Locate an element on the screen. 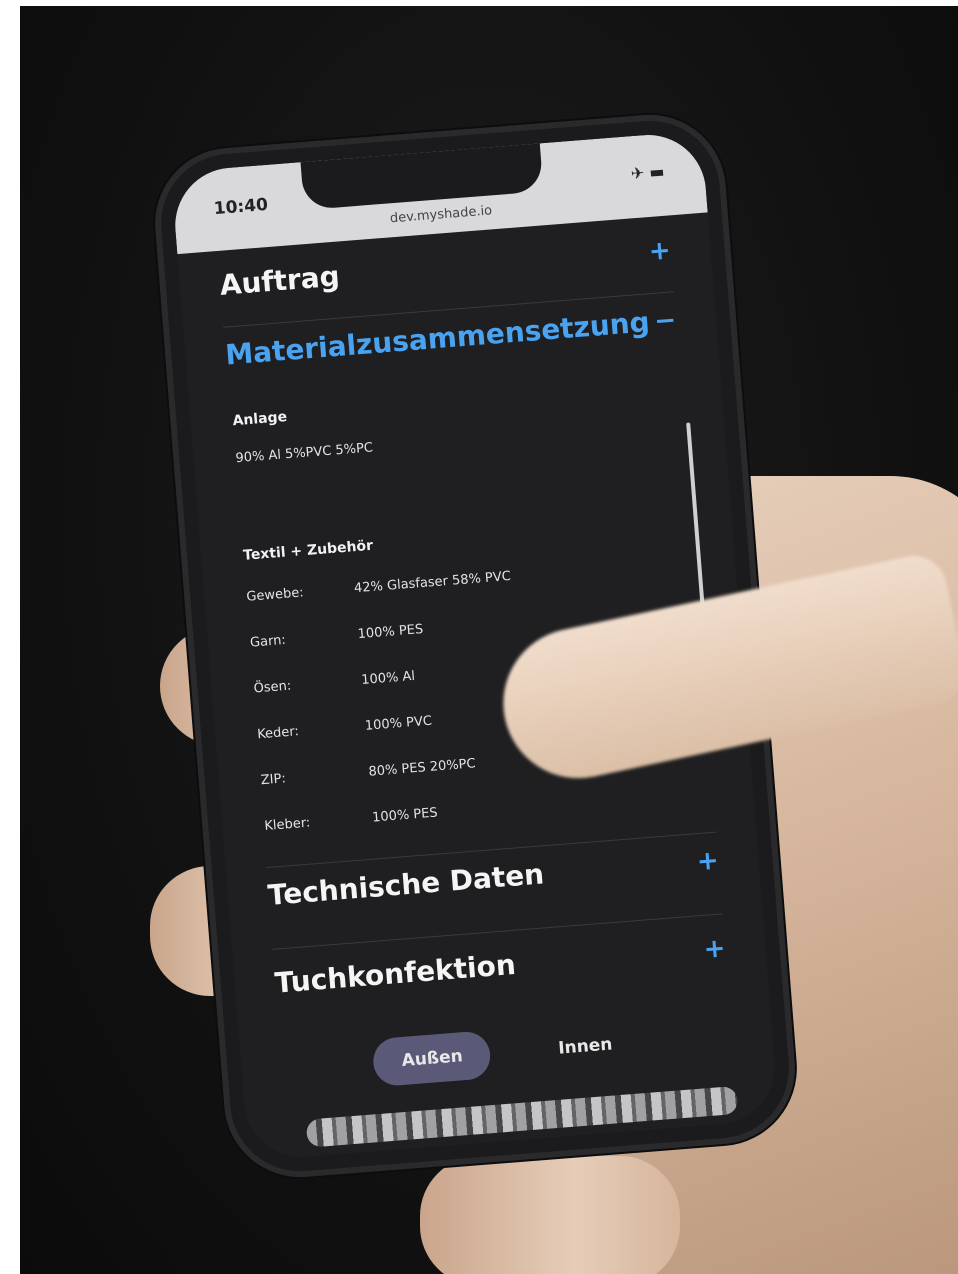  section-tuch: Tuchkonfektion + is located at coordinates (500, 965).